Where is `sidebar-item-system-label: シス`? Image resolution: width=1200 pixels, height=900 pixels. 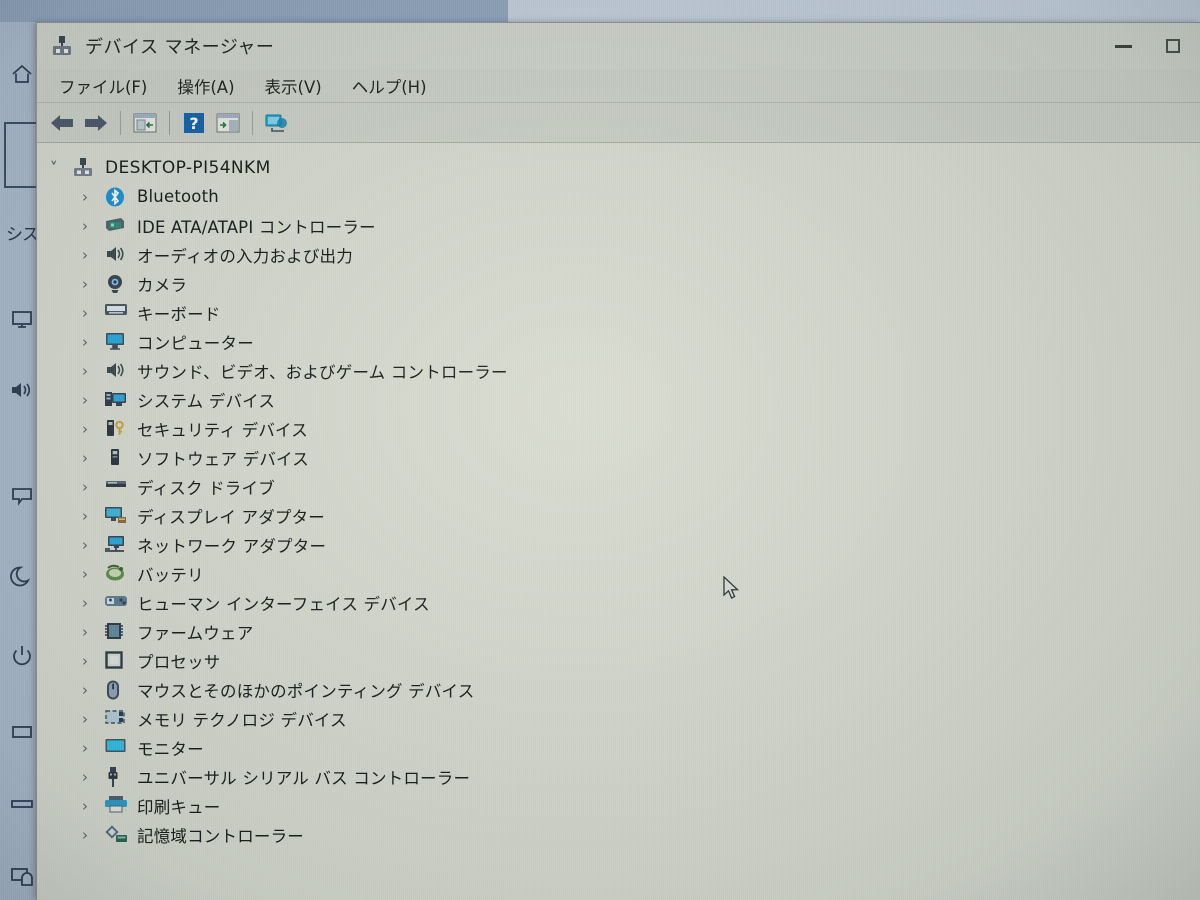 sidebar-item-system-label: シス is located at coordinates (22, 235).